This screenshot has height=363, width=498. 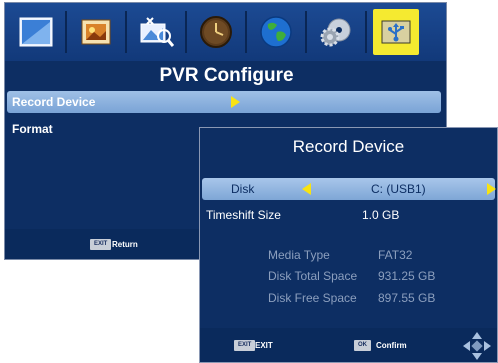 I want to click on tab-usb, so click(x=396, y=32).